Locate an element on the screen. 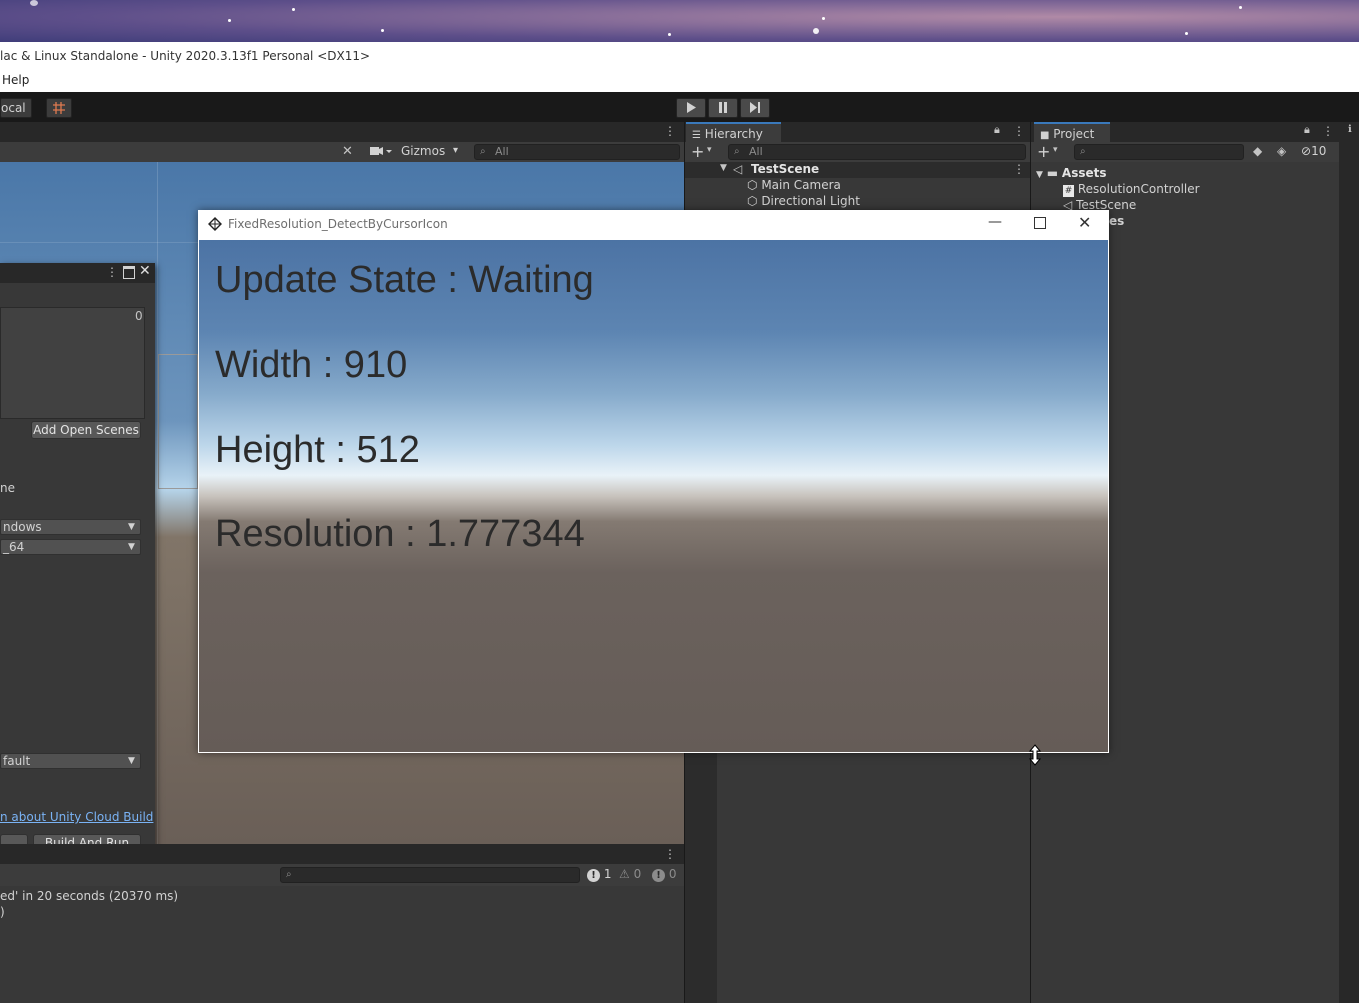  update-state-text: Update State : Waiting is located at coordinates (404, 280).